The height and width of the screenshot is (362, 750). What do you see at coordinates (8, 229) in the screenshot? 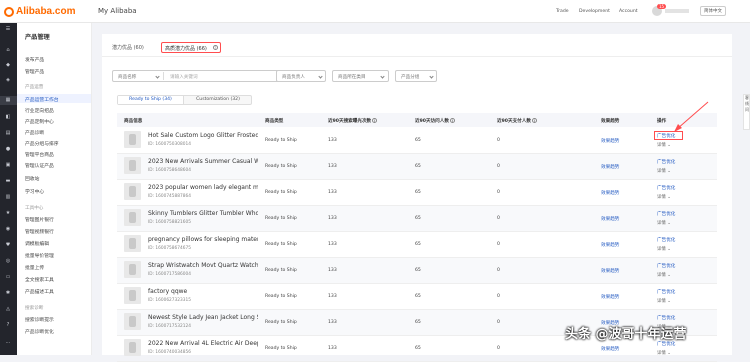
I see `chat-icon: ◉` at bounding box center [8, 229].